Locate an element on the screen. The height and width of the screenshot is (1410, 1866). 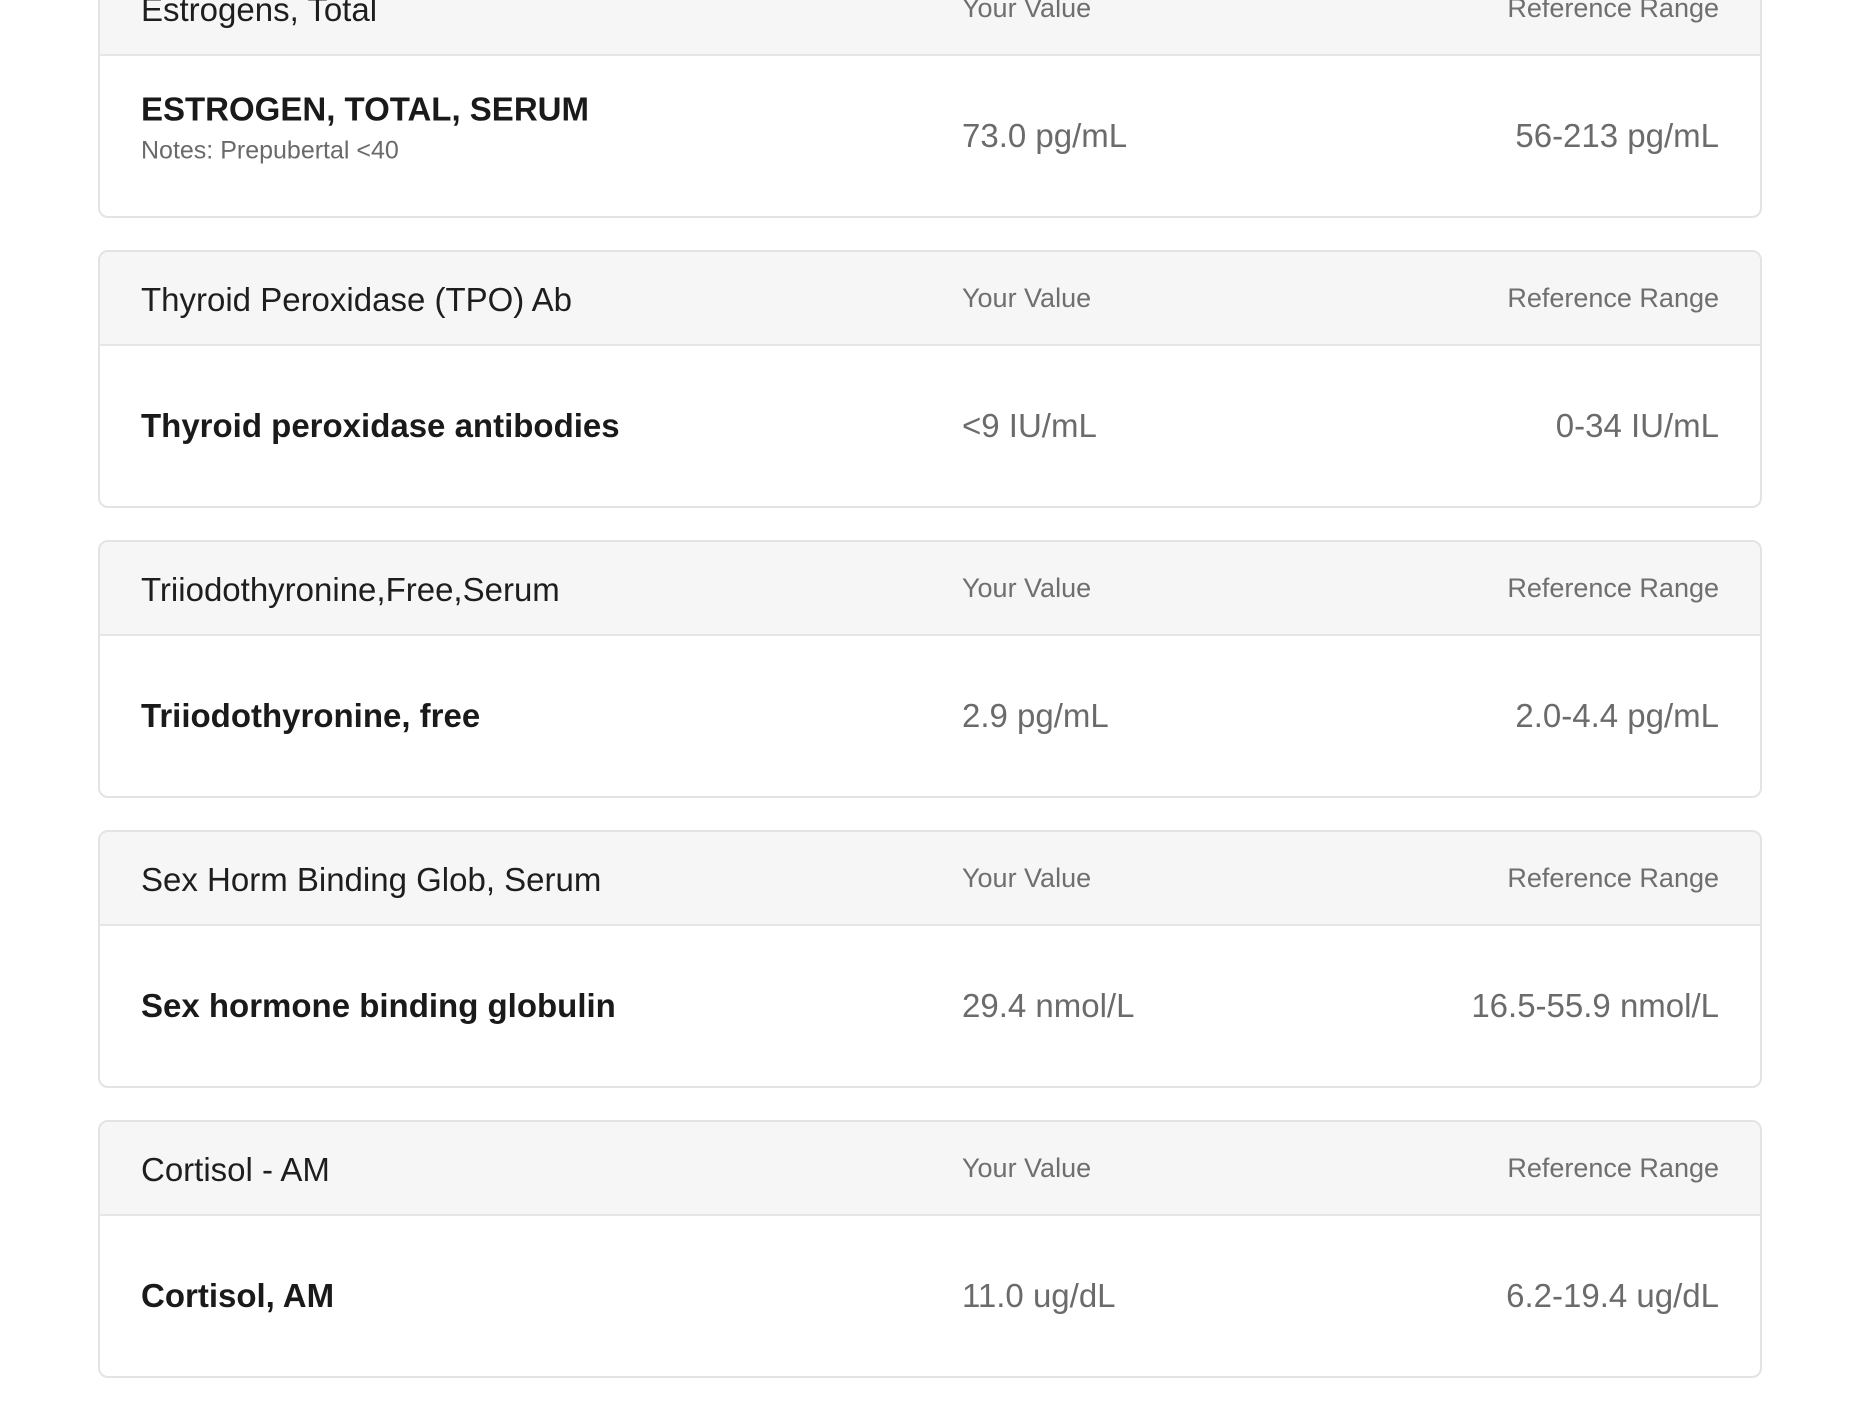
result-name-group: Triiodothyronine, free is located at coordinates (310, 716).